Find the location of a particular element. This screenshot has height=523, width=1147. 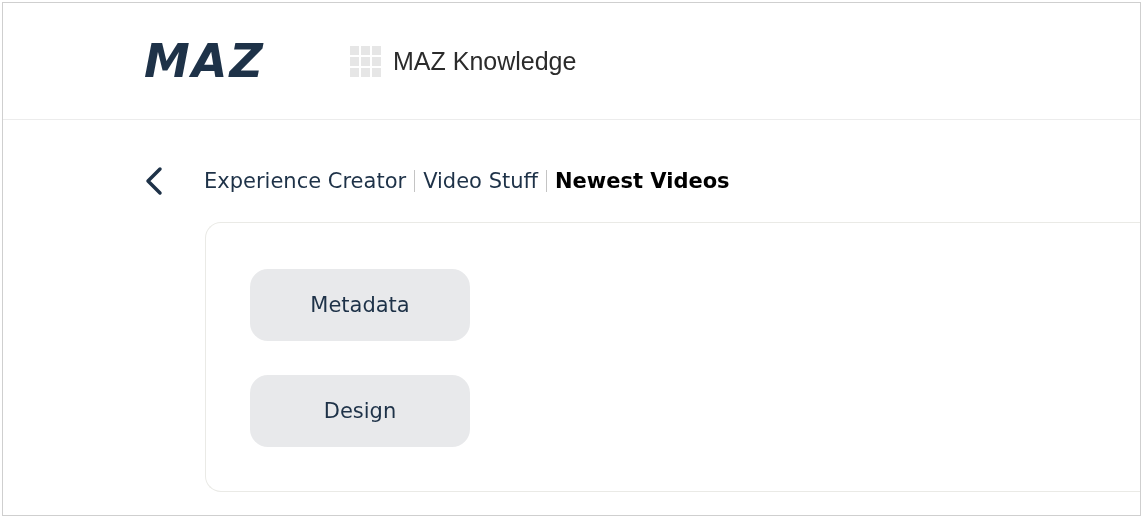

section-button: Design is located at coordinates (360, 411).